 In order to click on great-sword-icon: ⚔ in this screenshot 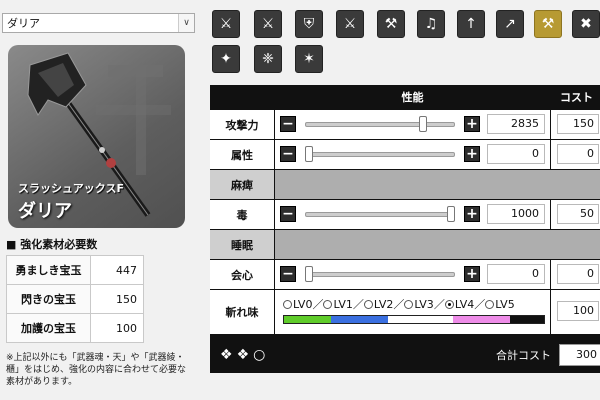, I will do `click(226, 24)`.